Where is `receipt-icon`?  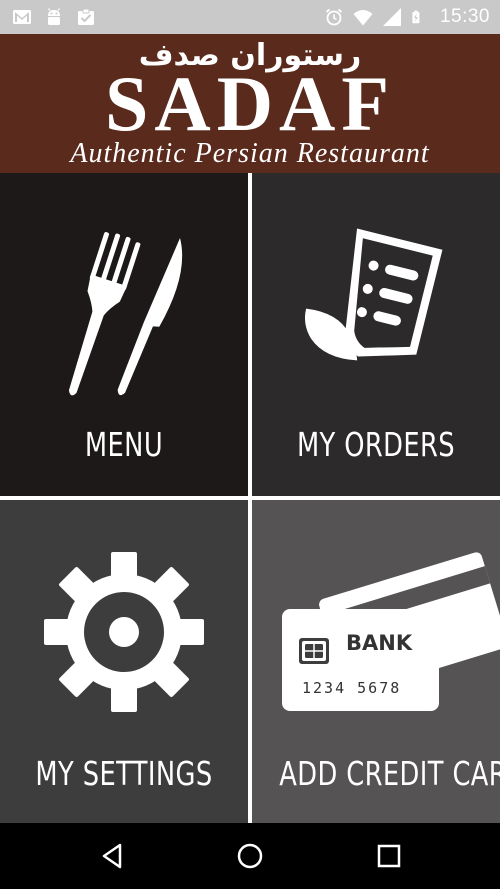
receipt-icon is located at coordinates (374, 294).